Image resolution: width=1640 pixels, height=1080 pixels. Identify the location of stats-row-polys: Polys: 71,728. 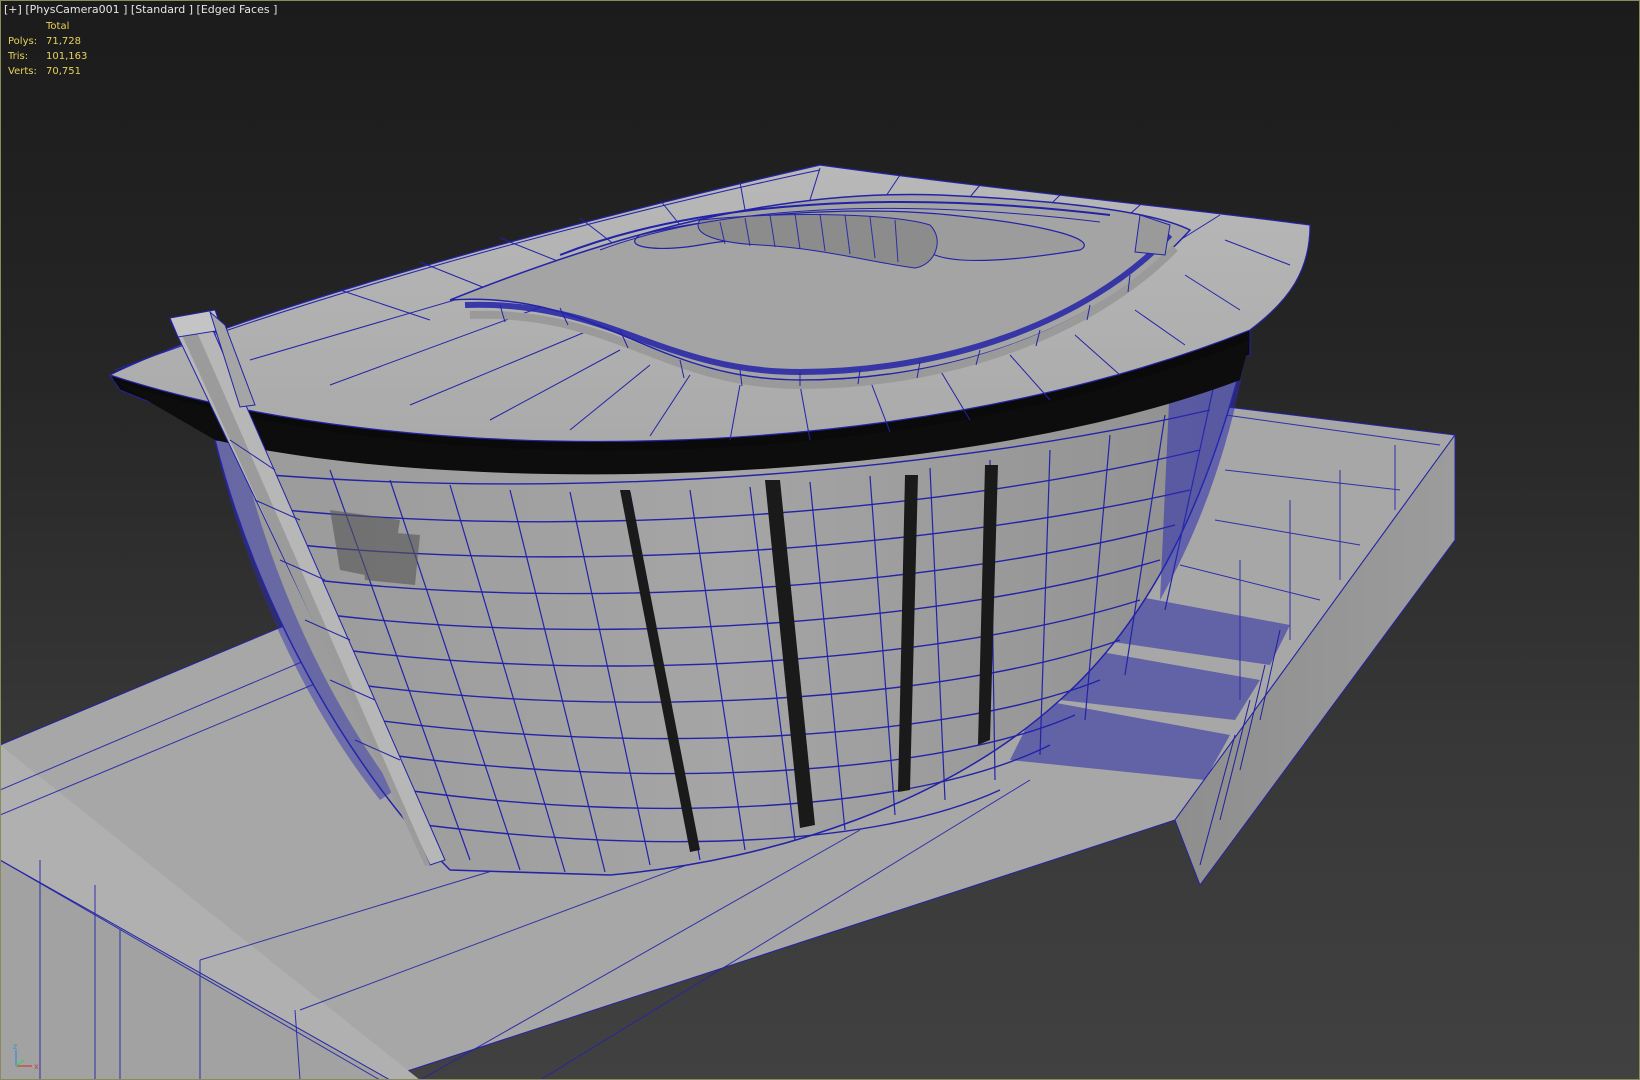
(47, 41).